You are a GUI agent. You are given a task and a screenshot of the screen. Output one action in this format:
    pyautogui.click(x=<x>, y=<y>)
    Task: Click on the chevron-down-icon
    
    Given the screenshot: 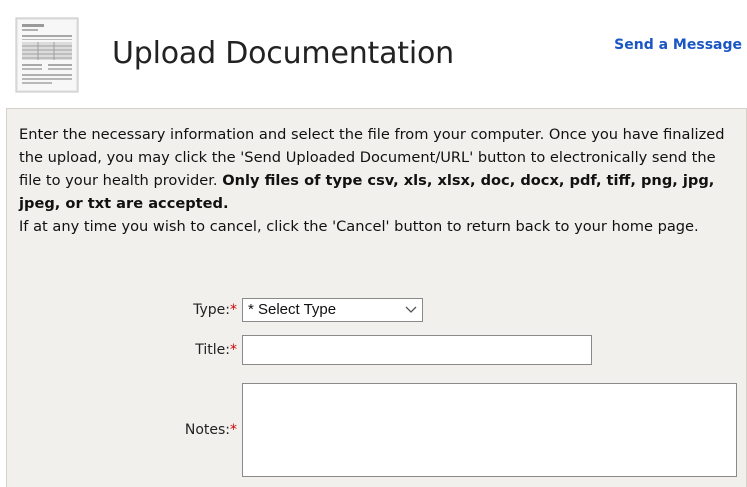 What is the action you would take?
    pyautogui.click(x=411, y=309)
    